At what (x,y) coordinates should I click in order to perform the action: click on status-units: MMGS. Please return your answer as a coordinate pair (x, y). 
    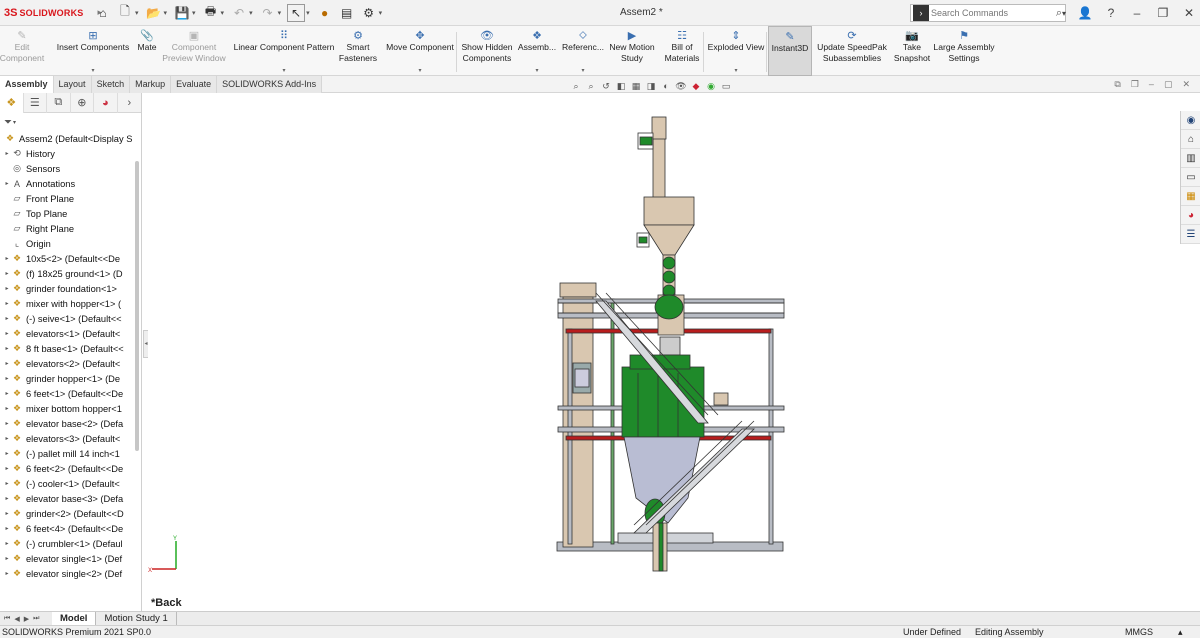
    Looking at the image, I should click on (1139, 632).